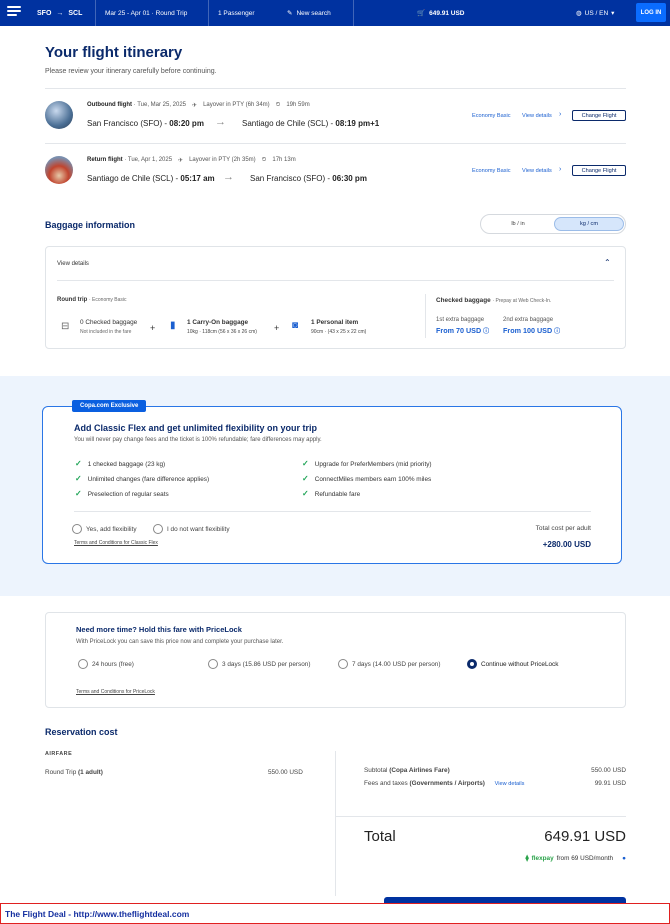 The height and width of the screenshot is (924, 670). What do you see at coordinates (104, 529) in the screenshot?
I see `flex-yes-radio: Yes, add flexibility` at bounding box center [104, 529].